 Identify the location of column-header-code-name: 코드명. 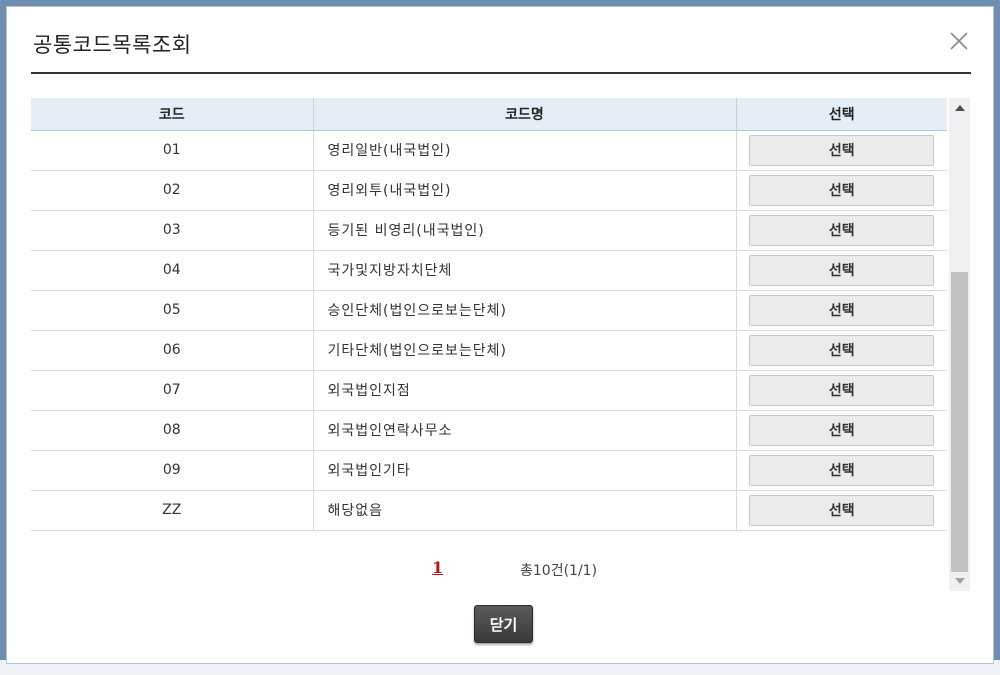
(525, 114).